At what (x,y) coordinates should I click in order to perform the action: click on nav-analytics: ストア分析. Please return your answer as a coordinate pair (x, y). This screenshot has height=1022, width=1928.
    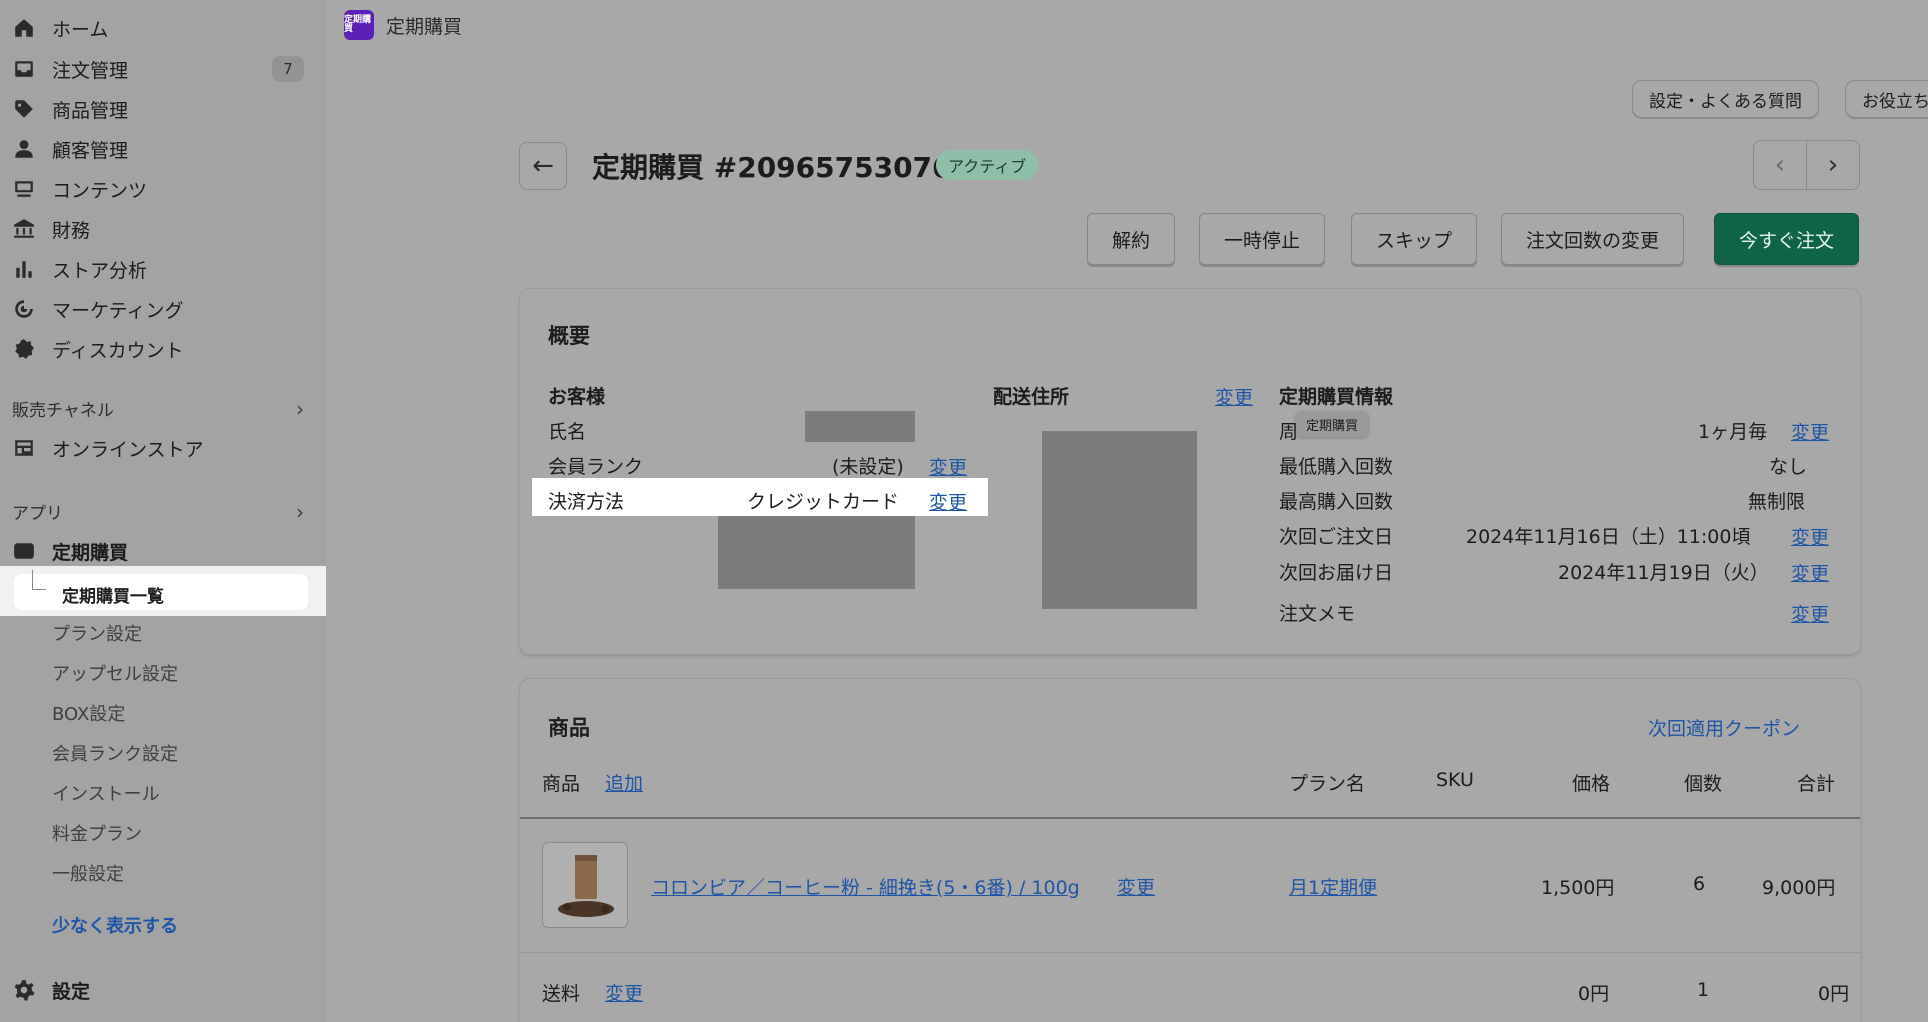
    Looking at the image, I should click on (162, 269).